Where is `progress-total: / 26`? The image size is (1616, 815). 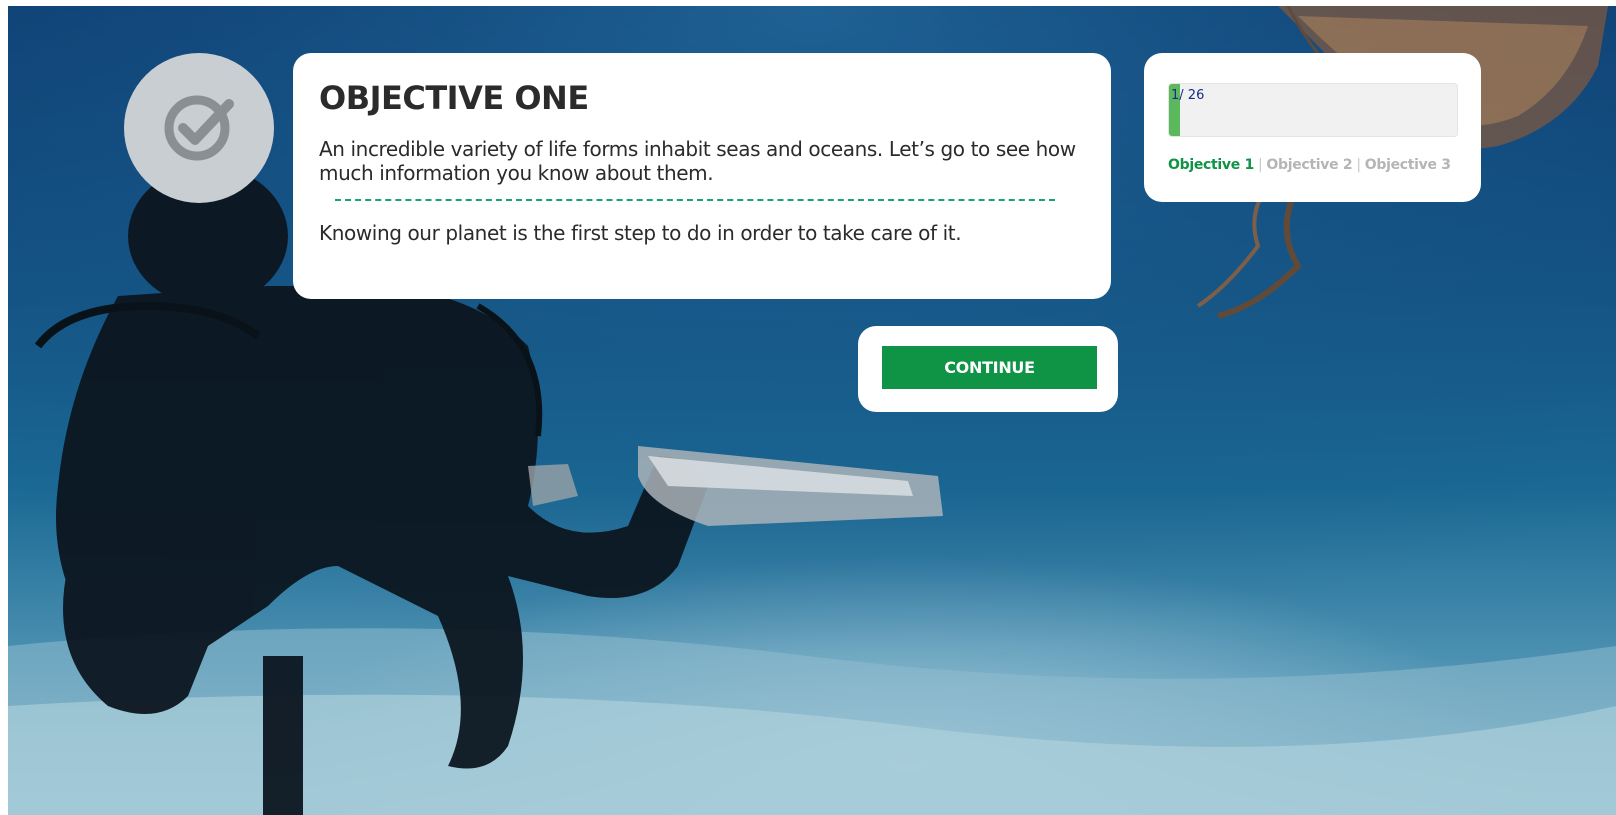 progress-total: / 26 is located at coordinates (1192, 95).